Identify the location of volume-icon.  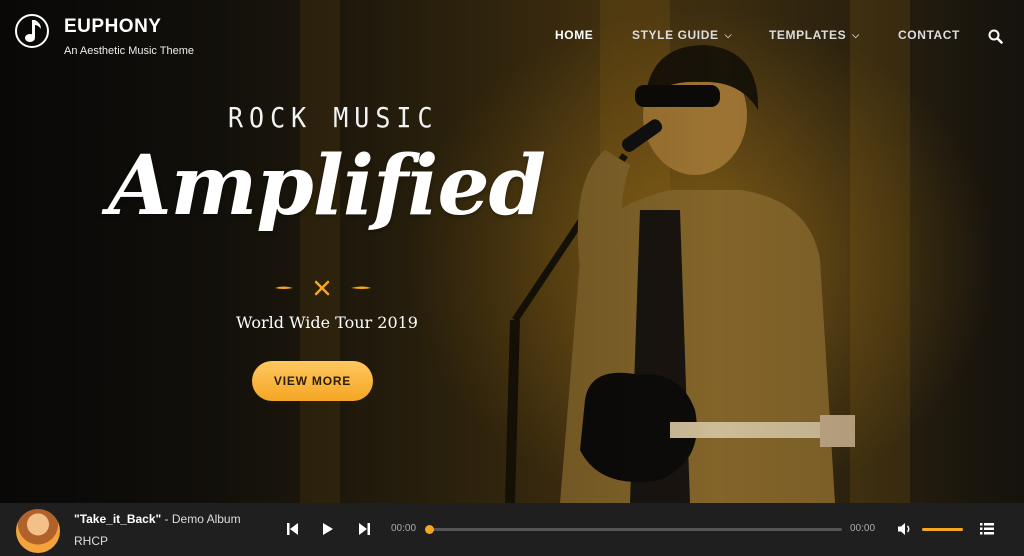
(905, 529).